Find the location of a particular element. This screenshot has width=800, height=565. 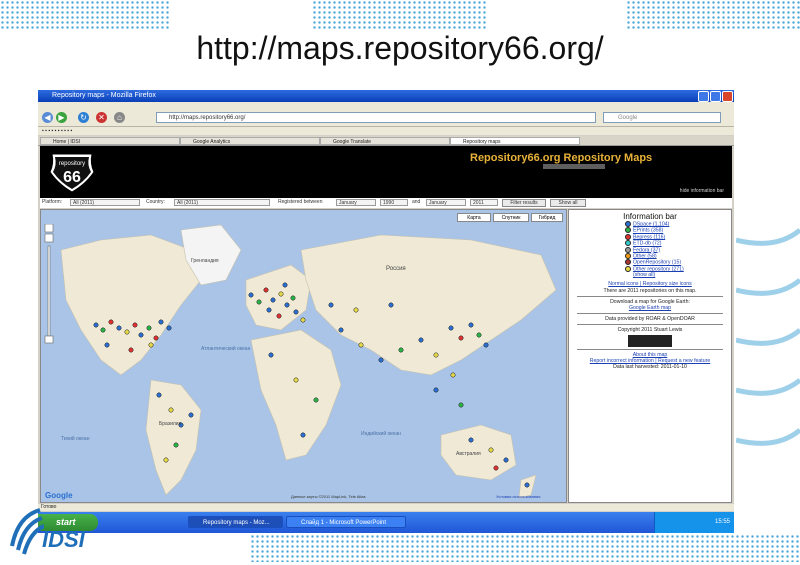

legend-item: (show all) is located at coordinates (678, 275).